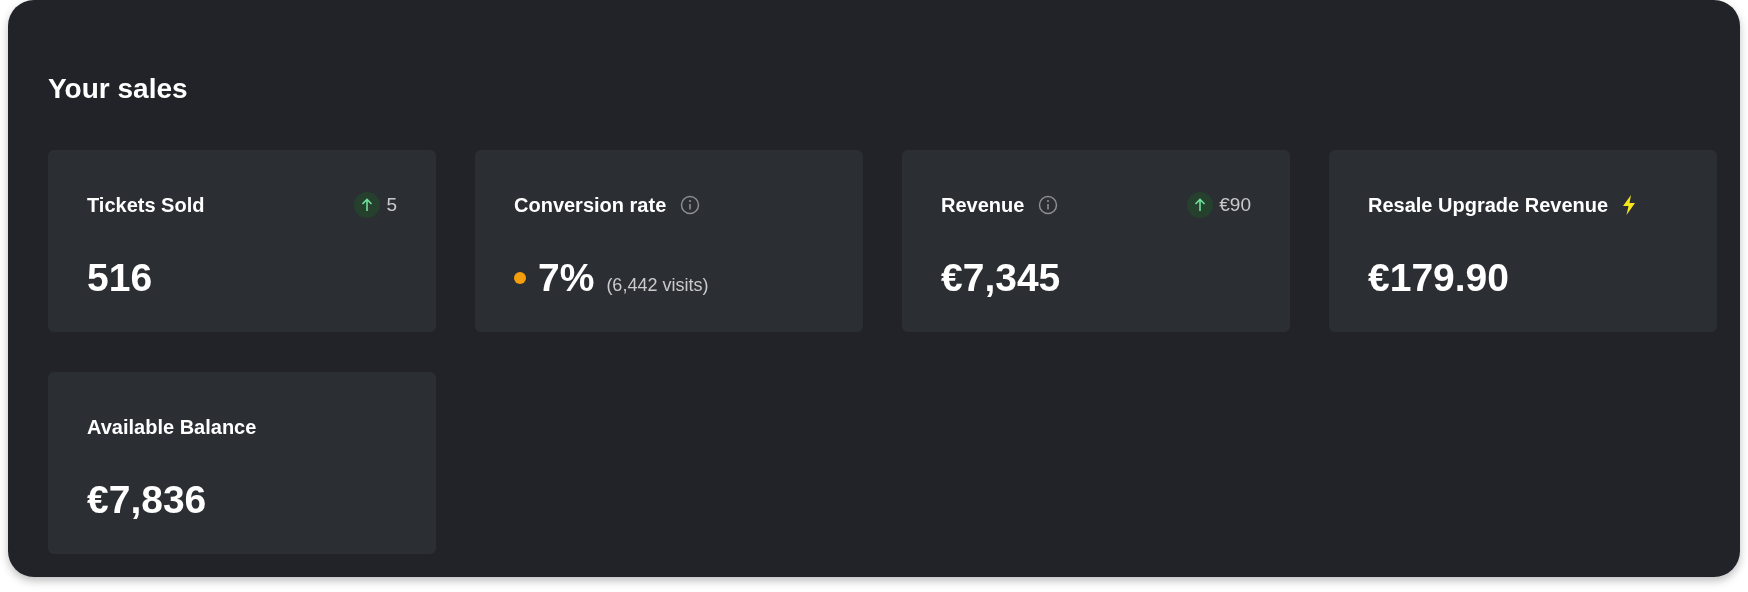  What do you see at coordinates (590, 205) in the screenshot?
I see `card-label: Conversion rate` at bounding box center [590, 205].